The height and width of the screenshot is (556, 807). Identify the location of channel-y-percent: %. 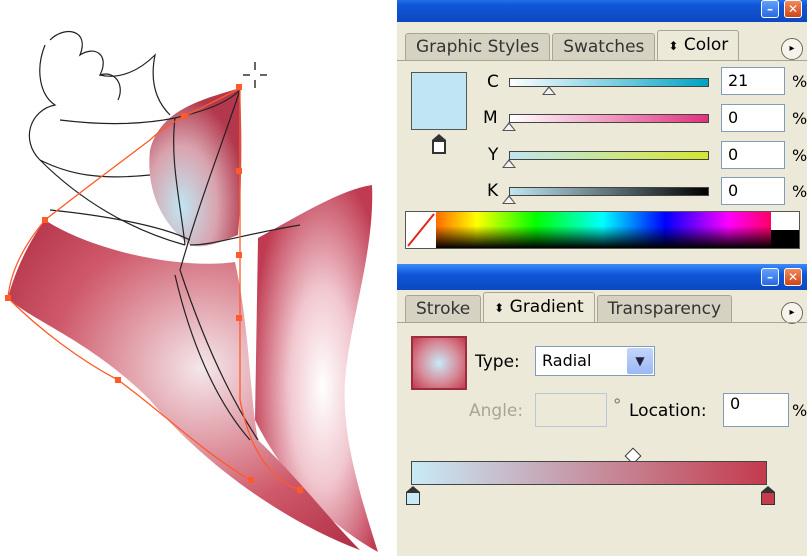
(799, 155).